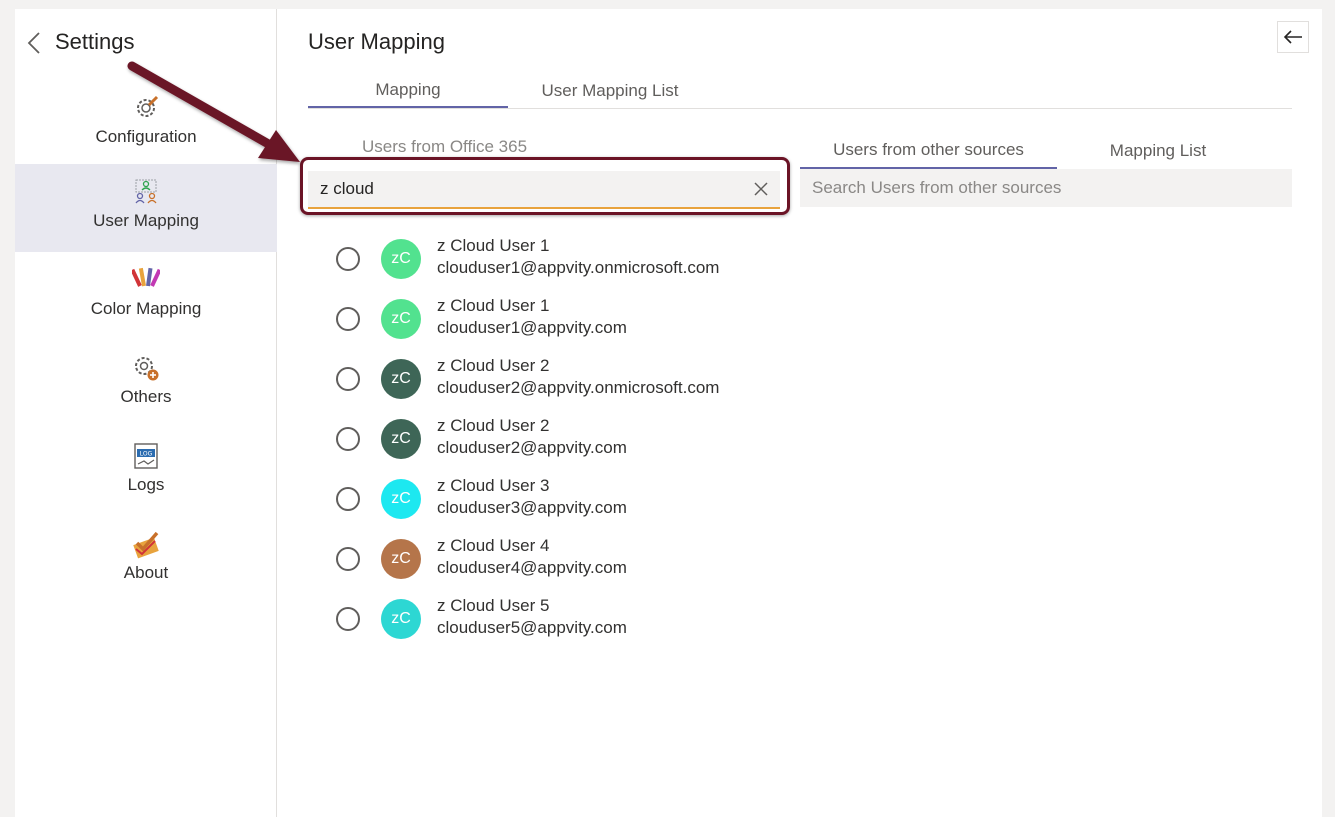 The image size is (1335, 817). Describe the element at coordinates (523, 189) in the screenshot. I see `office365-search-input` at that location.